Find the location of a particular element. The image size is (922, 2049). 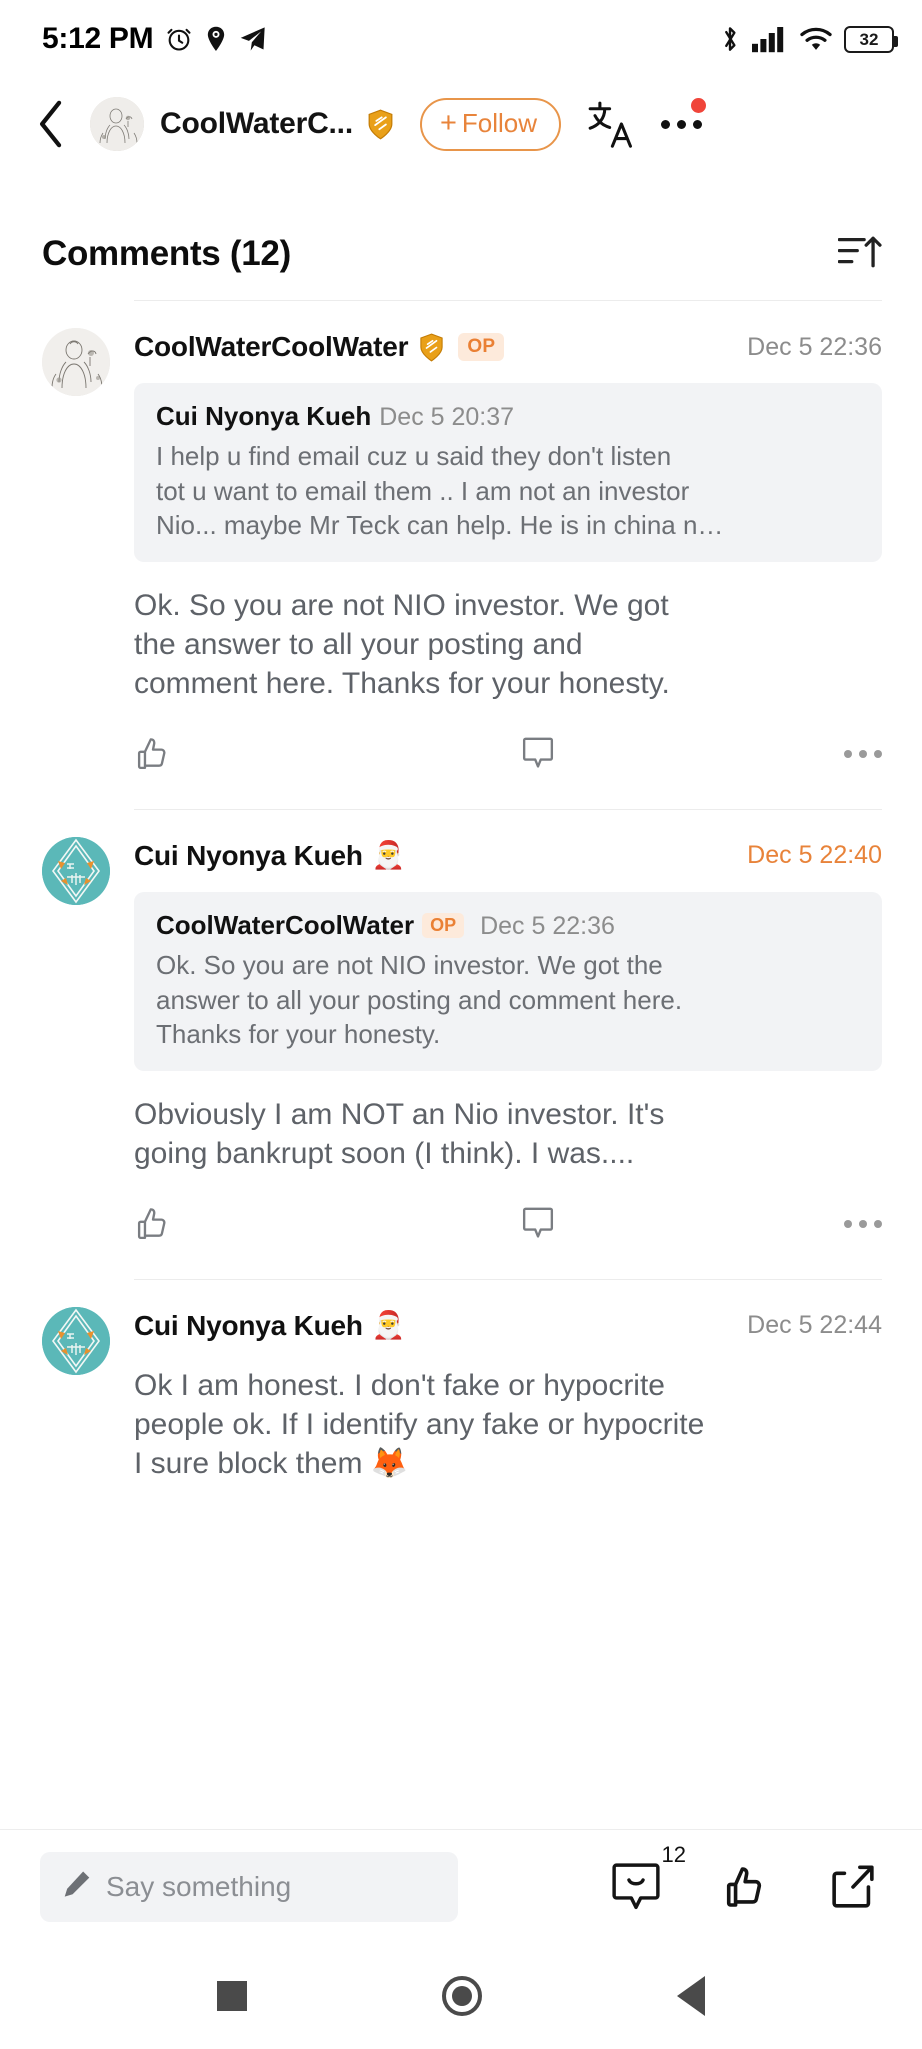

android-nav-bar is located at coordinates (461, 1996).